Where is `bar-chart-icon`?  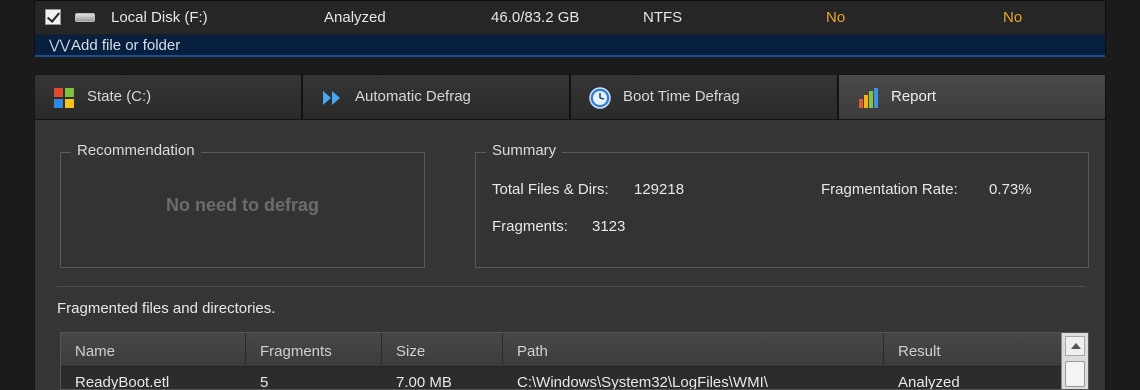
bar-chart-icon is located at coordinates (868, 98).